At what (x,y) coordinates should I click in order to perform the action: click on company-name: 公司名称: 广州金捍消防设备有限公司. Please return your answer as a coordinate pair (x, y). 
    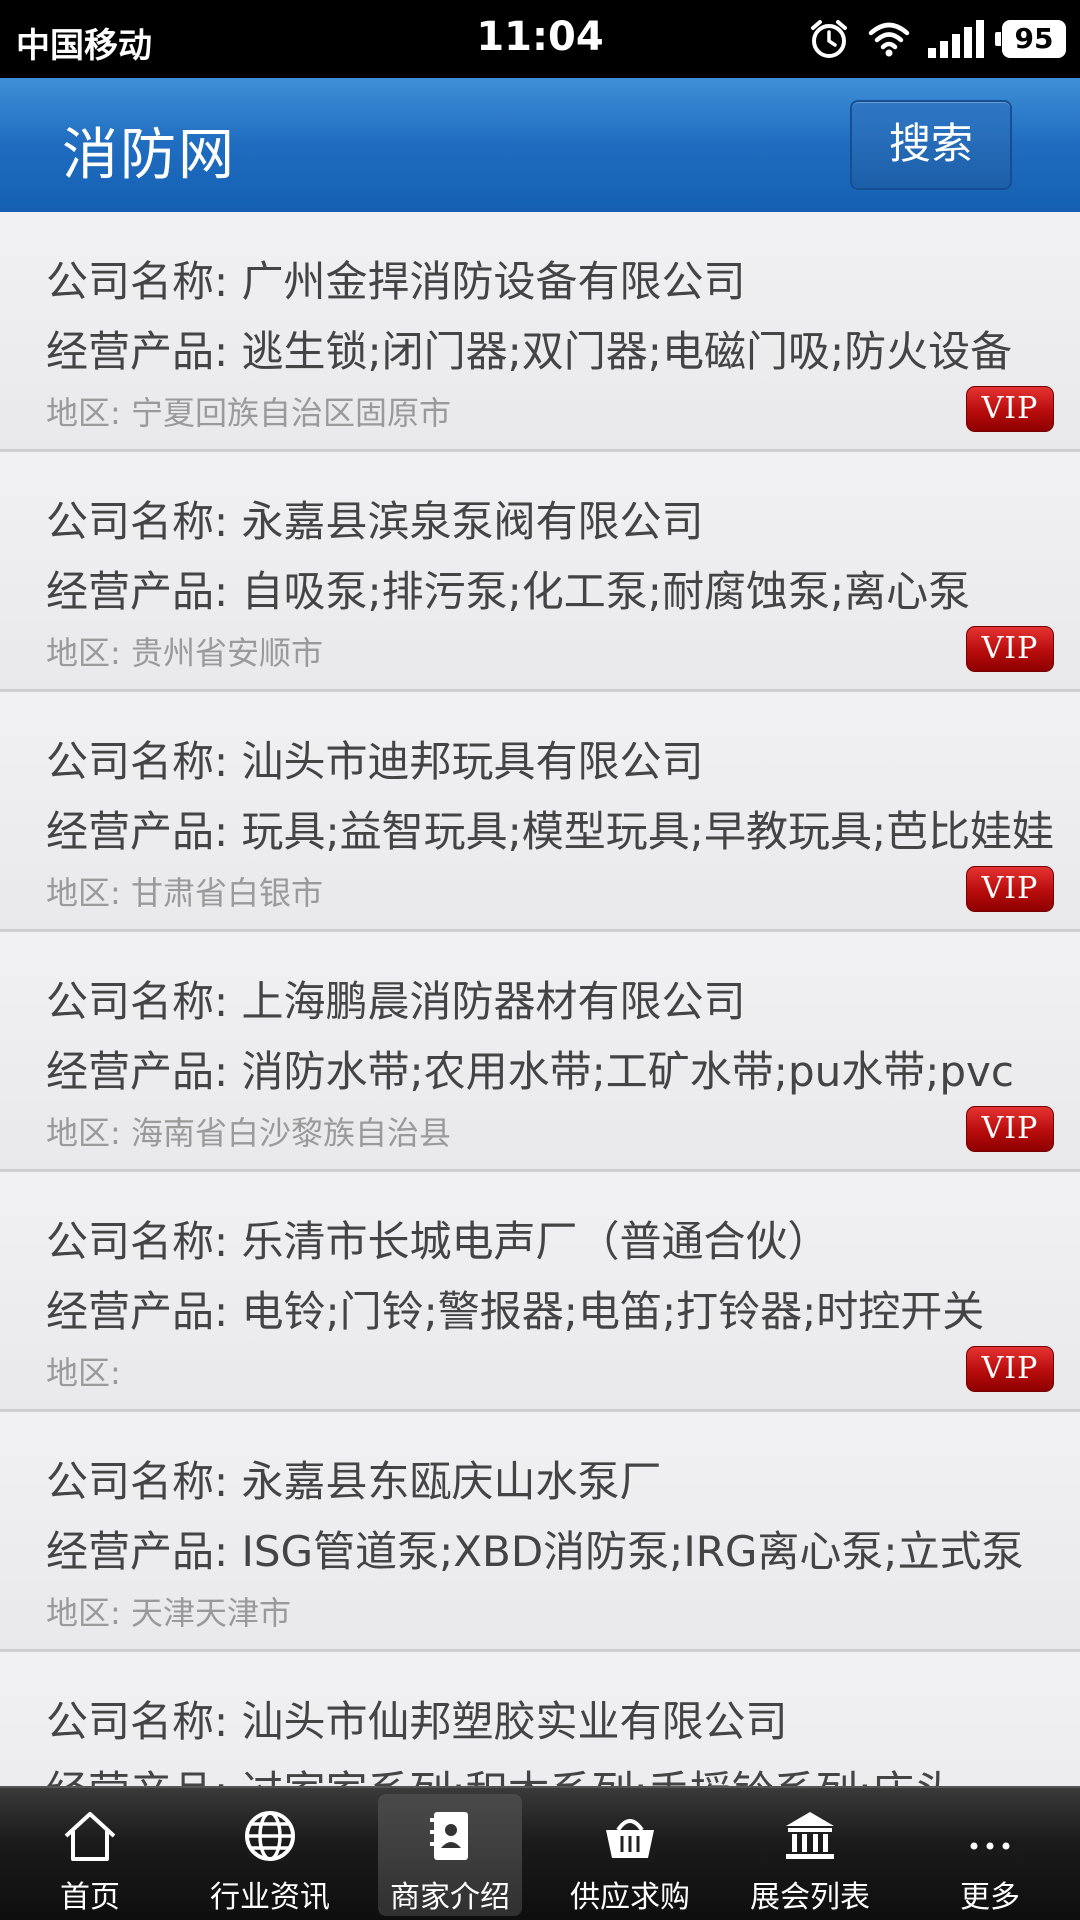
    Looking at the image, I should click on (396, 281).